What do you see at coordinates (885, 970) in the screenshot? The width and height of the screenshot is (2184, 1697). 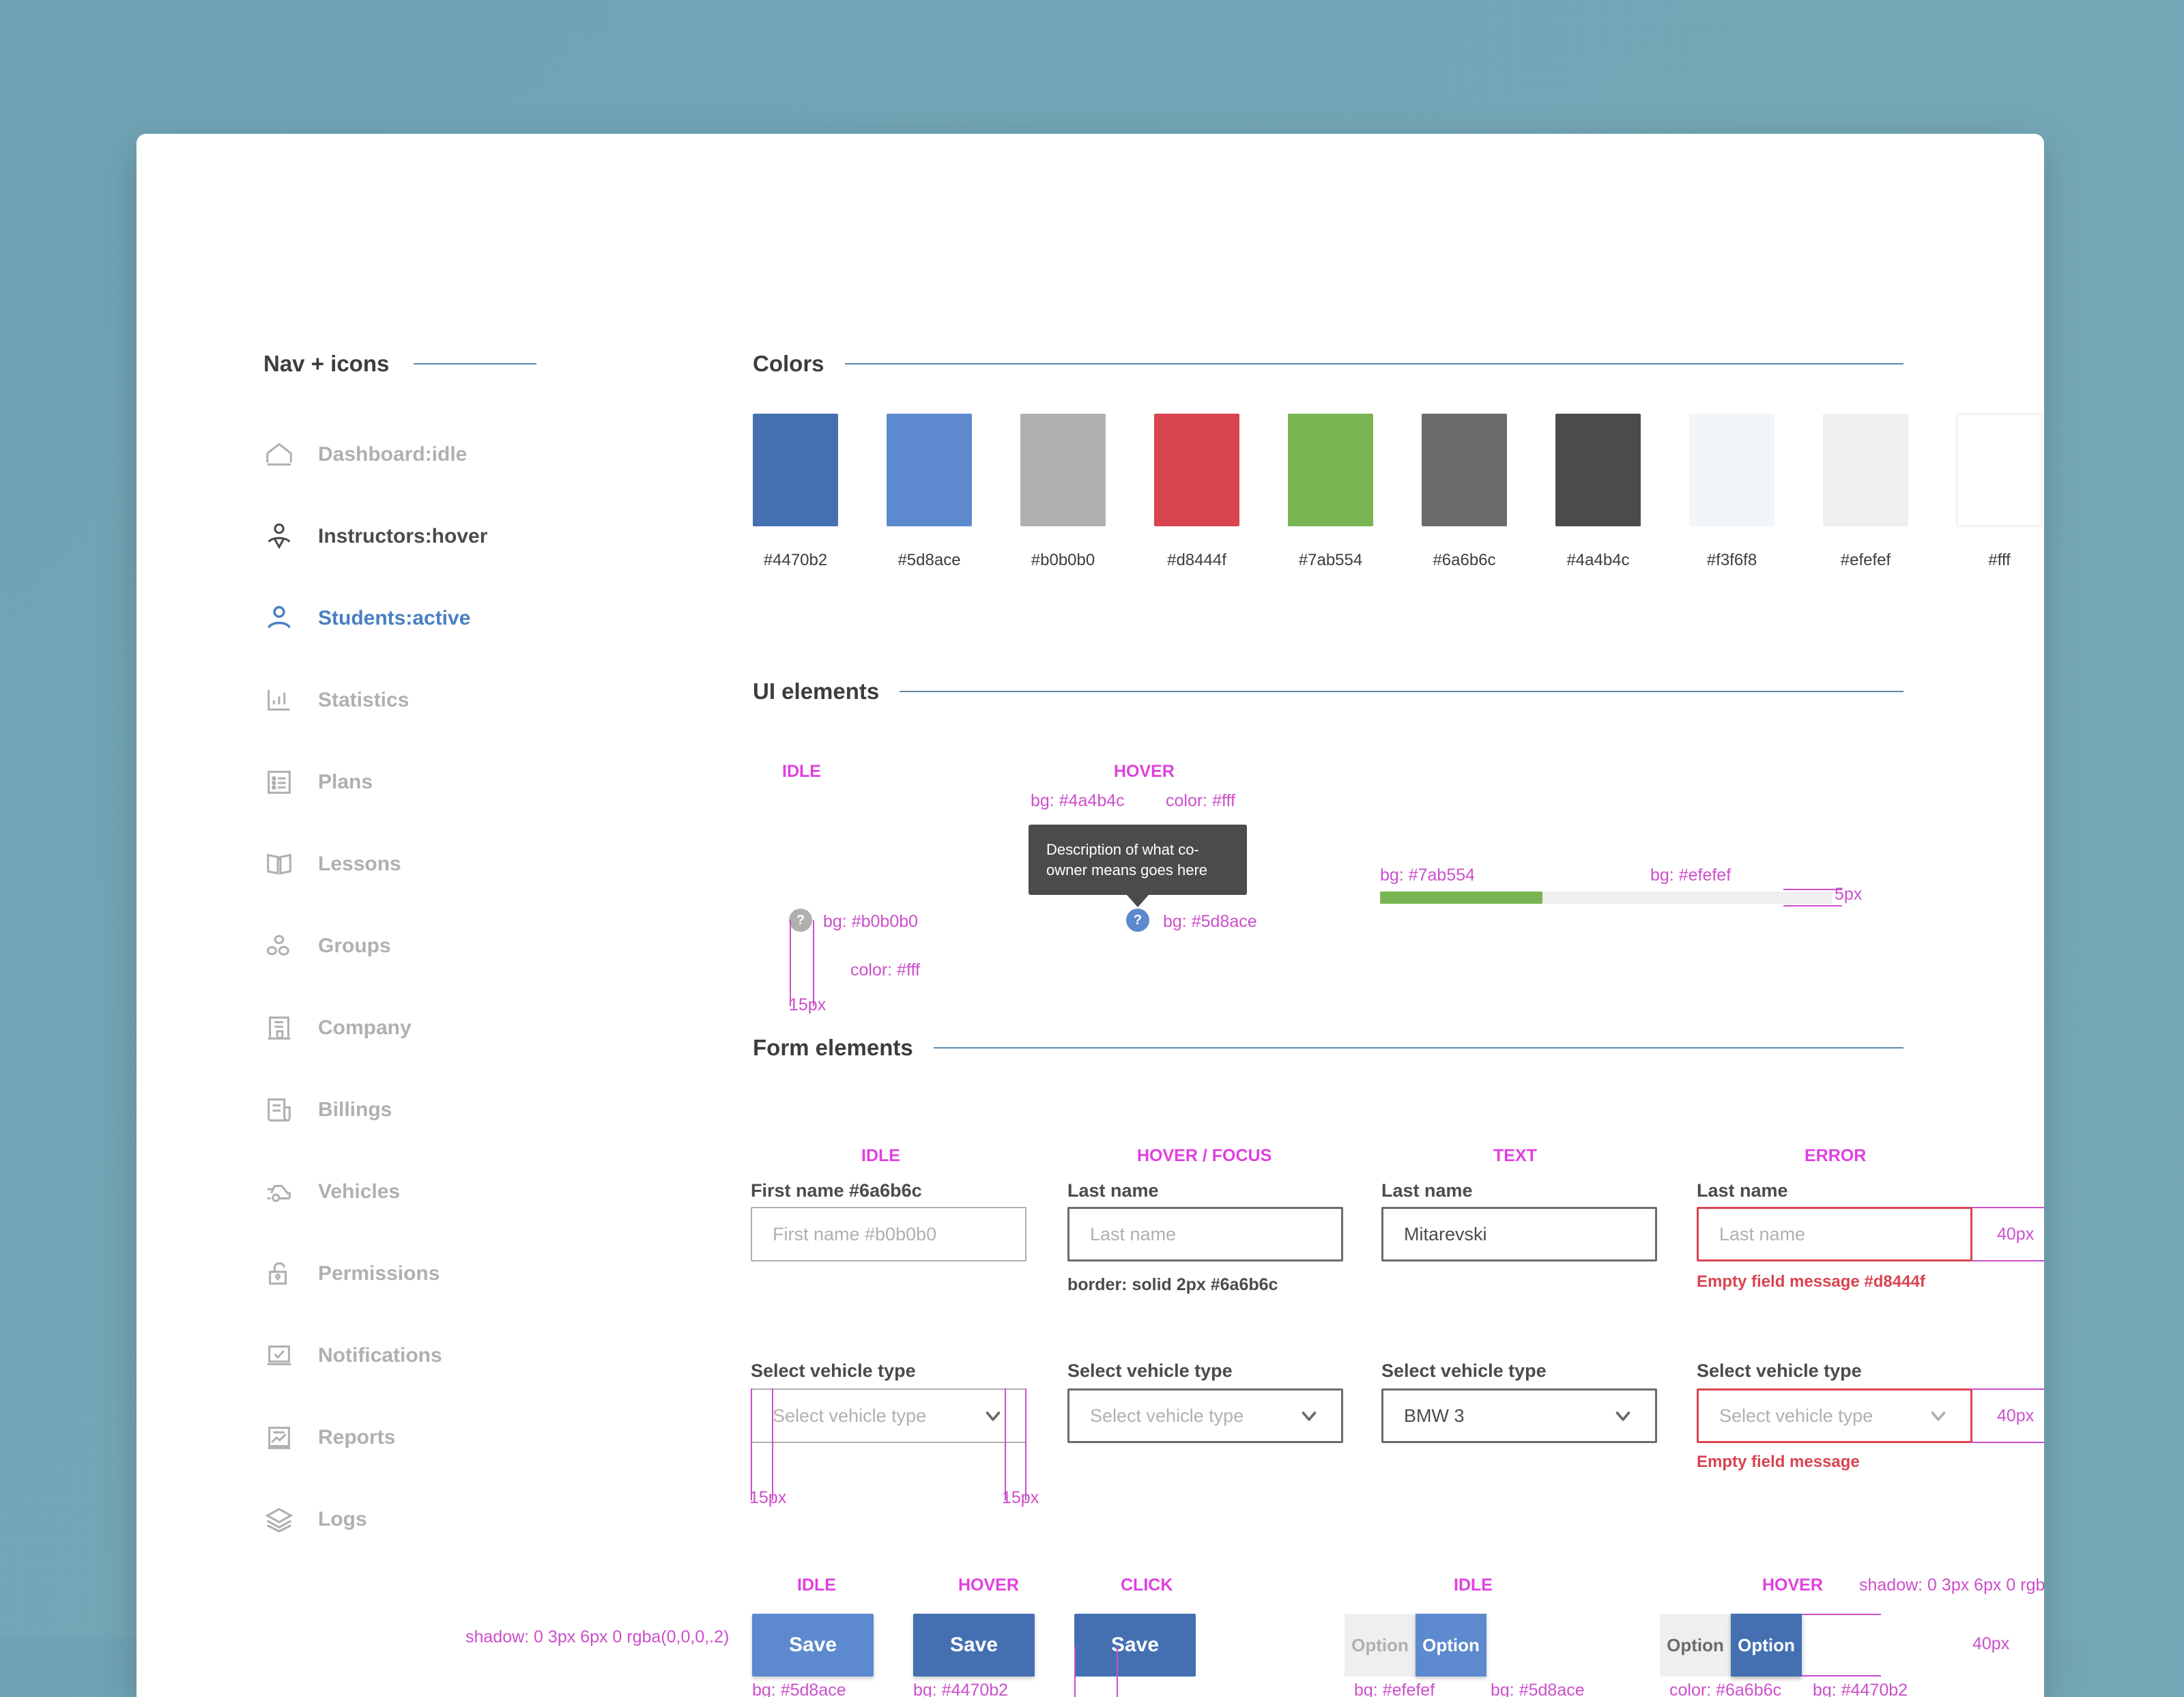 I see `idle-color-annotation: color: #fff` at bounding box center [885, 970].